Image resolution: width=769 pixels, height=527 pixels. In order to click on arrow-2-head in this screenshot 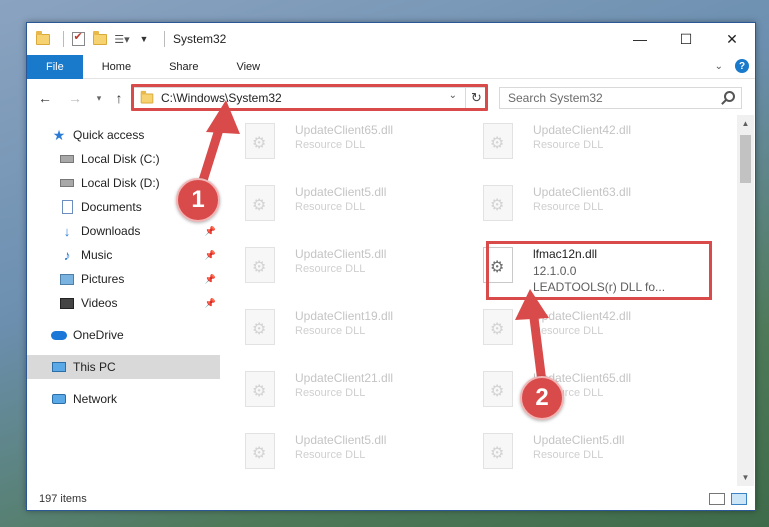, I will do `click(532, 304)`.